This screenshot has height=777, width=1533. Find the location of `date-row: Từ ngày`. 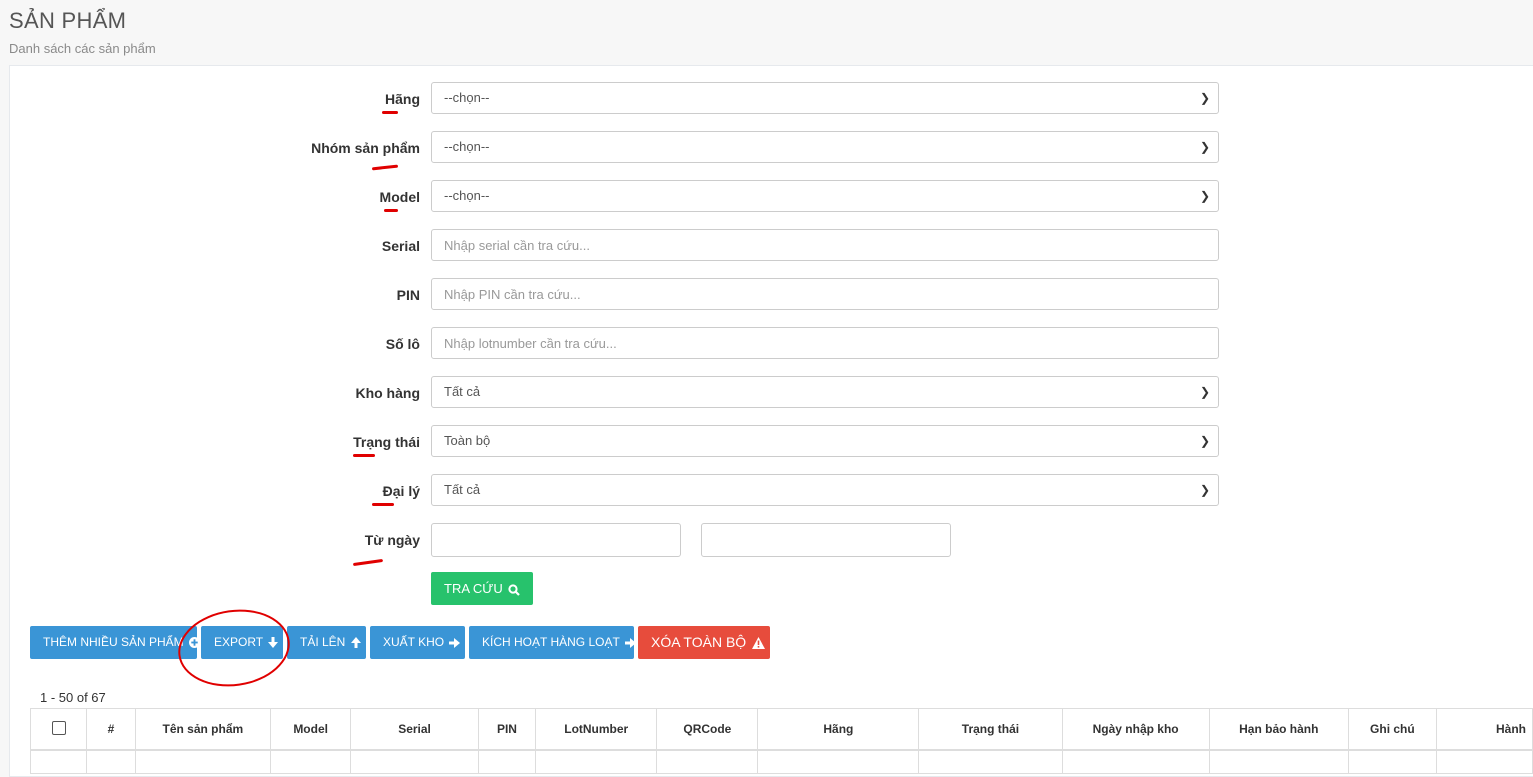

date-row: Từ ngày is located at coordinates (620, 540).